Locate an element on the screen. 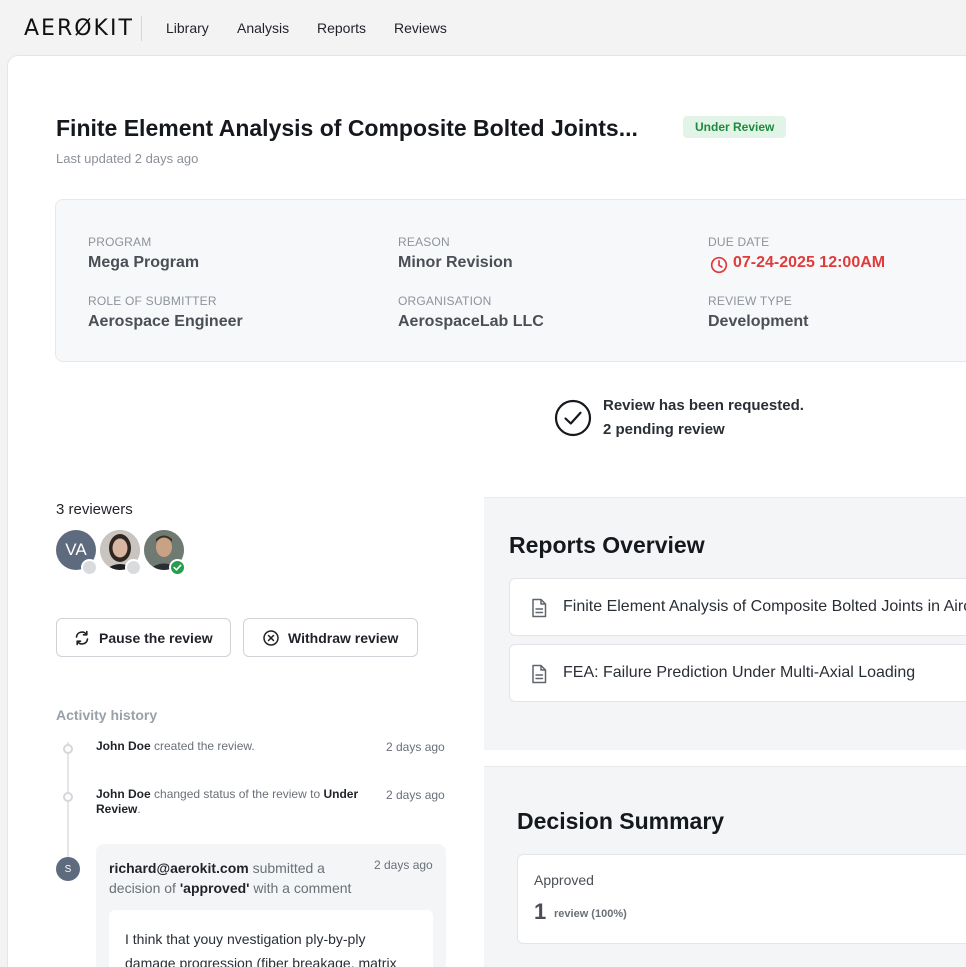 This screenshot has width=966, height=967. last-updated: Last updated 2 days ago is located at coordinates (127, 158).